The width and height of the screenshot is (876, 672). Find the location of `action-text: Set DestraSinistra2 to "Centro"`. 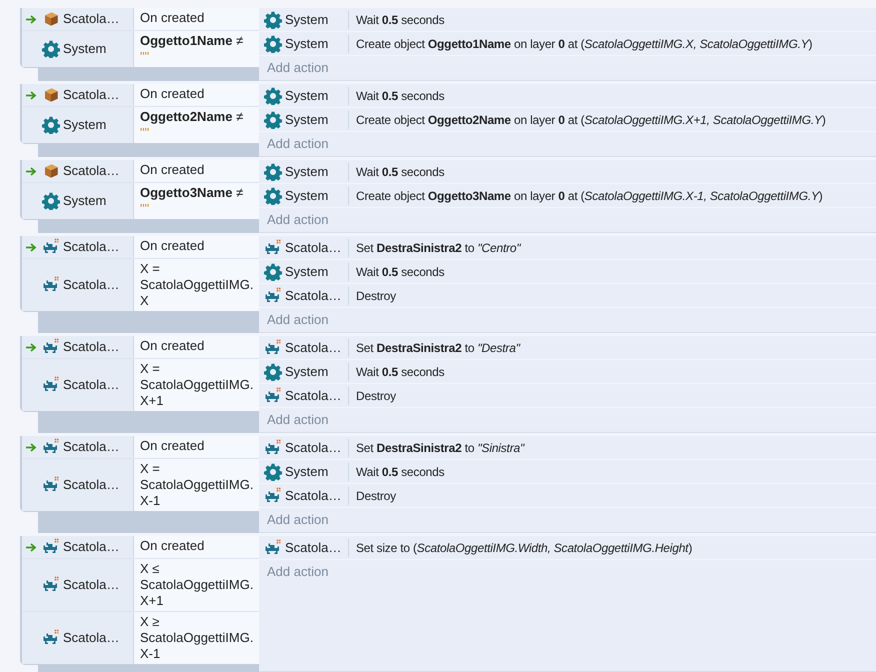

action-text: Set DestraSinistra2 to "Centro" is located at coordinates (434, 247).